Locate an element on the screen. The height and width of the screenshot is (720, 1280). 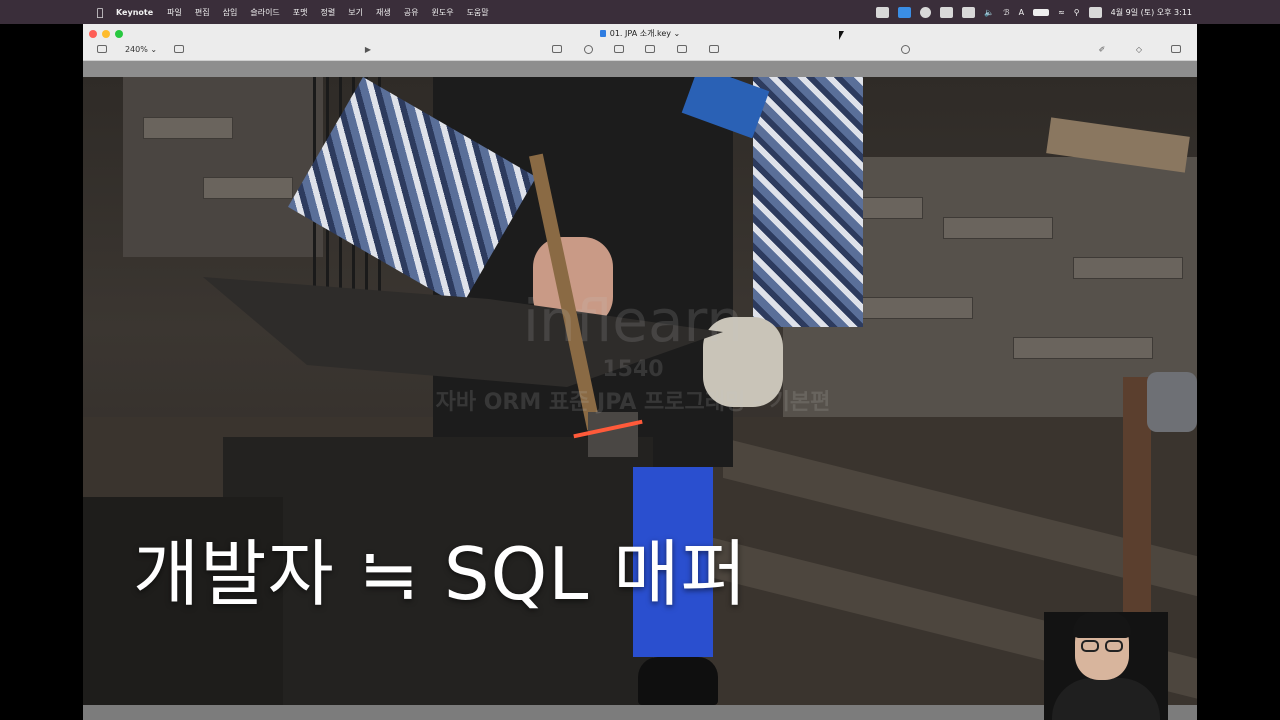
menu-play: 재생 is located at coordinates (383, 12).